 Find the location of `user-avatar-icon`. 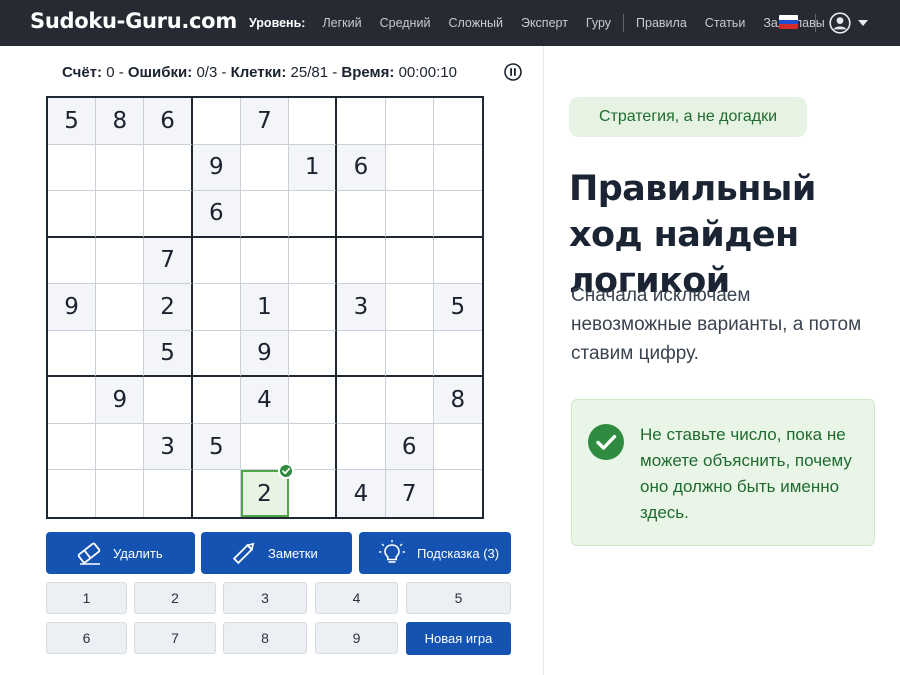

user-avatar-icon is located at coordinates (840, 23).